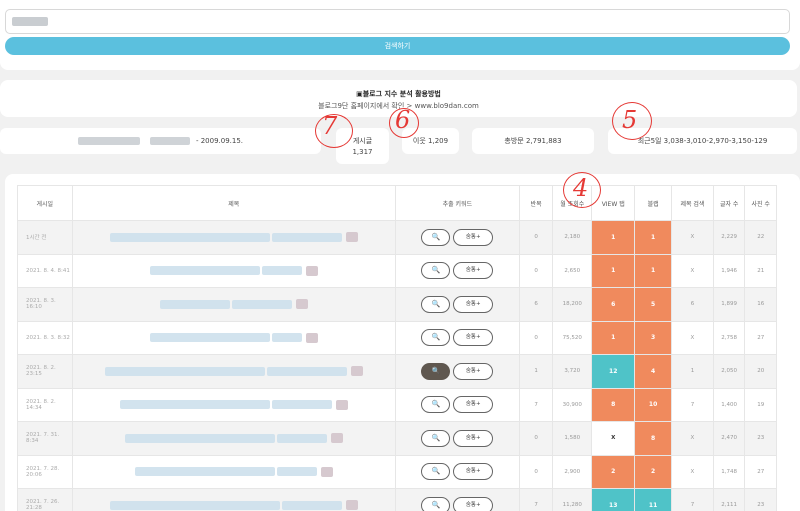  Describe the element at coordinates (692, 499) in the screenshot. I see `title-search: 7` at that location.